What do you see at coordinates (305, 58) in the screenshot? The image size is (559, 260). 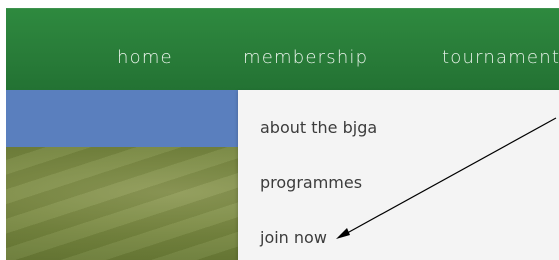 I see `nav-item-membership: membership` at bounding box center [305, 58].